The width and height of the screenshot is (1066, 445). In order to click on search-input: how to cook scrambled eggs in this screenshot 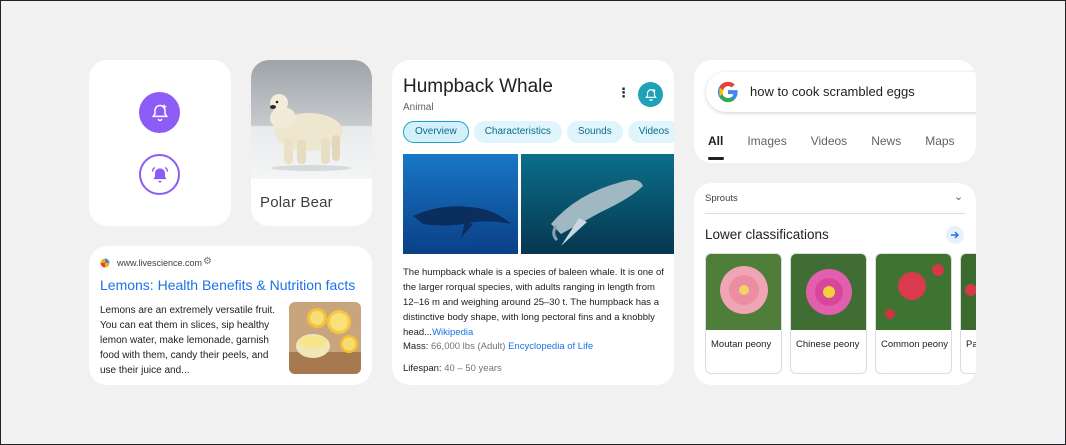, I will do `click(841, 92)`.